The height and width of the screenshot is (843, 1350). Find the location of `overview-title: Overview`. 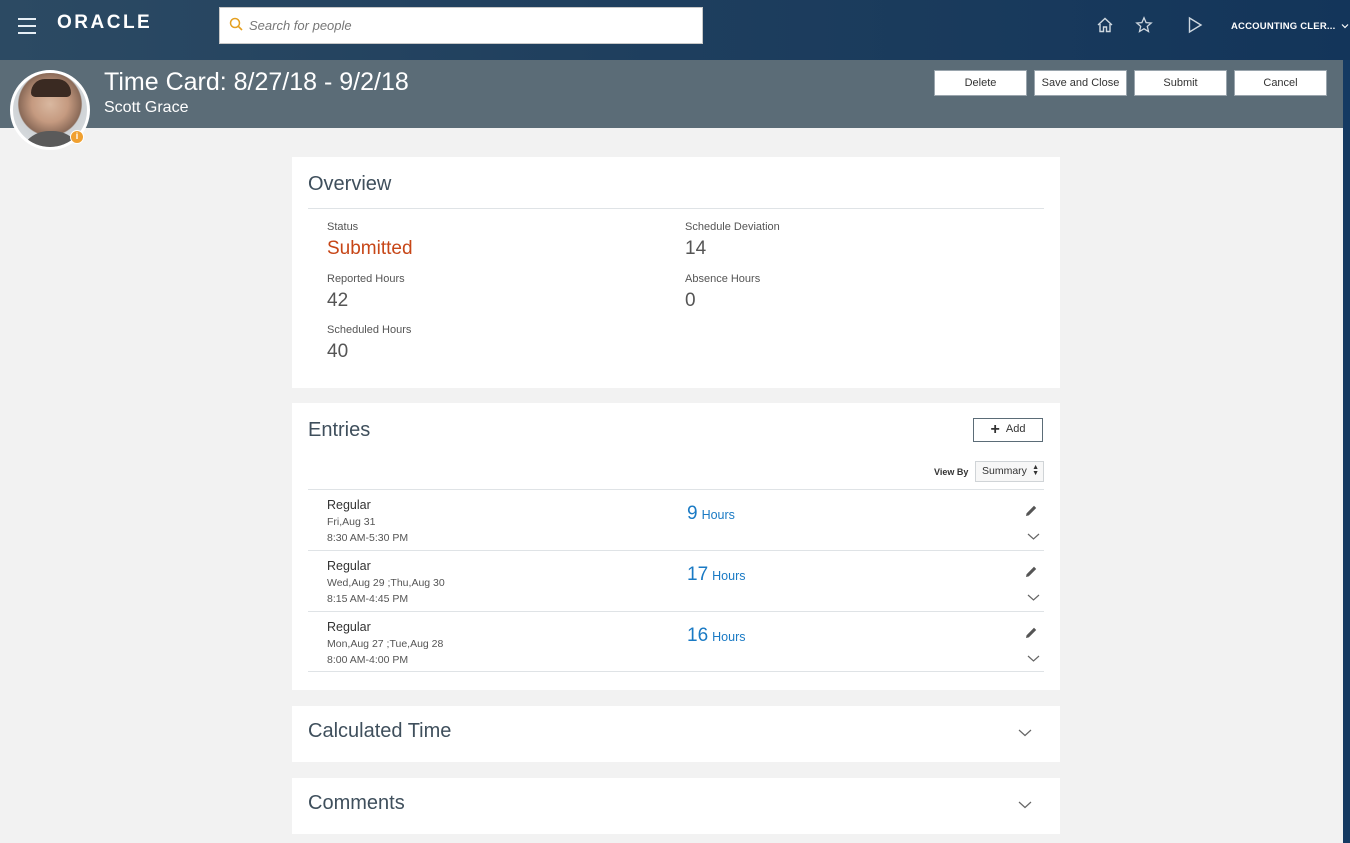

overview-title: Overview is located at coordinates (350, 184).